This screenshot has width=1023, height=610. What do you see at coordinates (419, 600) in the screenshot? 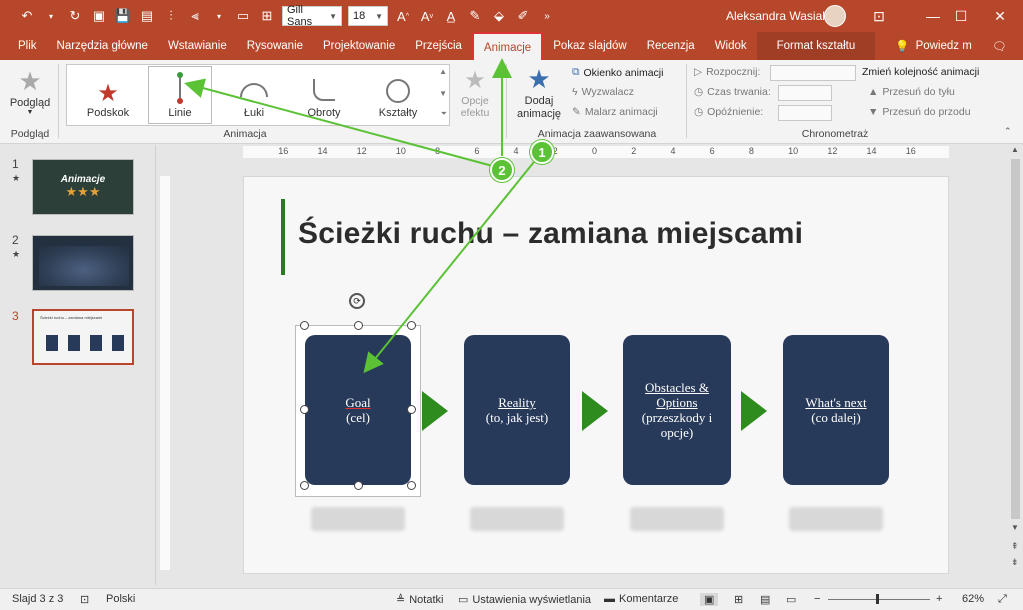
I see `notes-button: ≜ Notatki` at bounding box center [419, 600].